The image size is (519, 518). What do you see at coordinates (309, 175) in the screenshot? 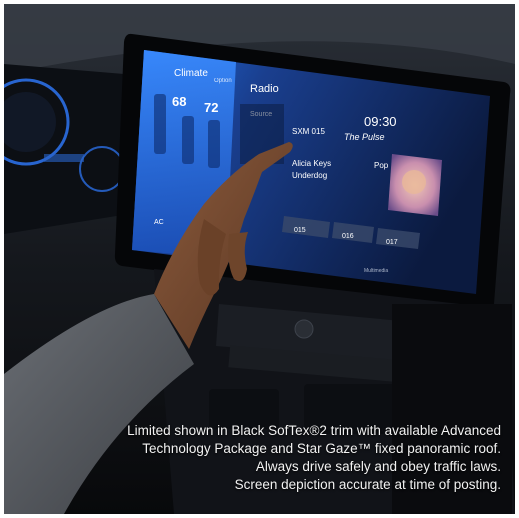
I see `song-name: Underdog` at bounding box center [309, 175].